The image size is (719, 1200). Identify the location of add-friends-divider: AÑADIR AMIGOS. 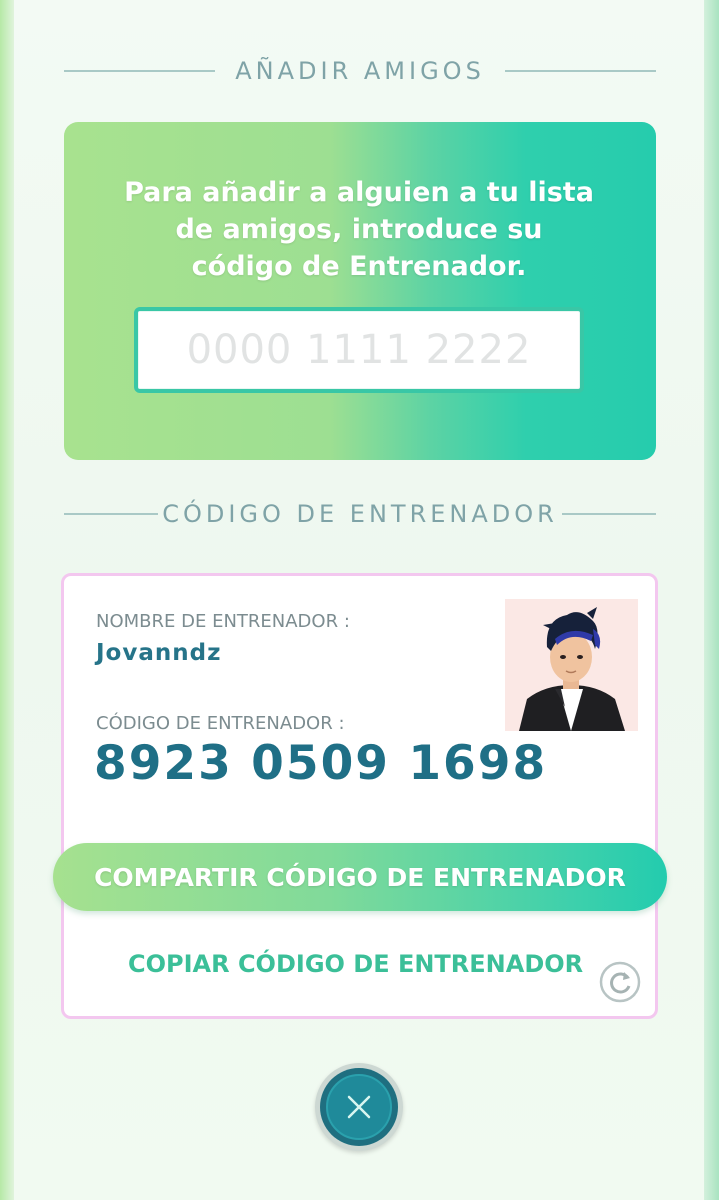
(360, 71).